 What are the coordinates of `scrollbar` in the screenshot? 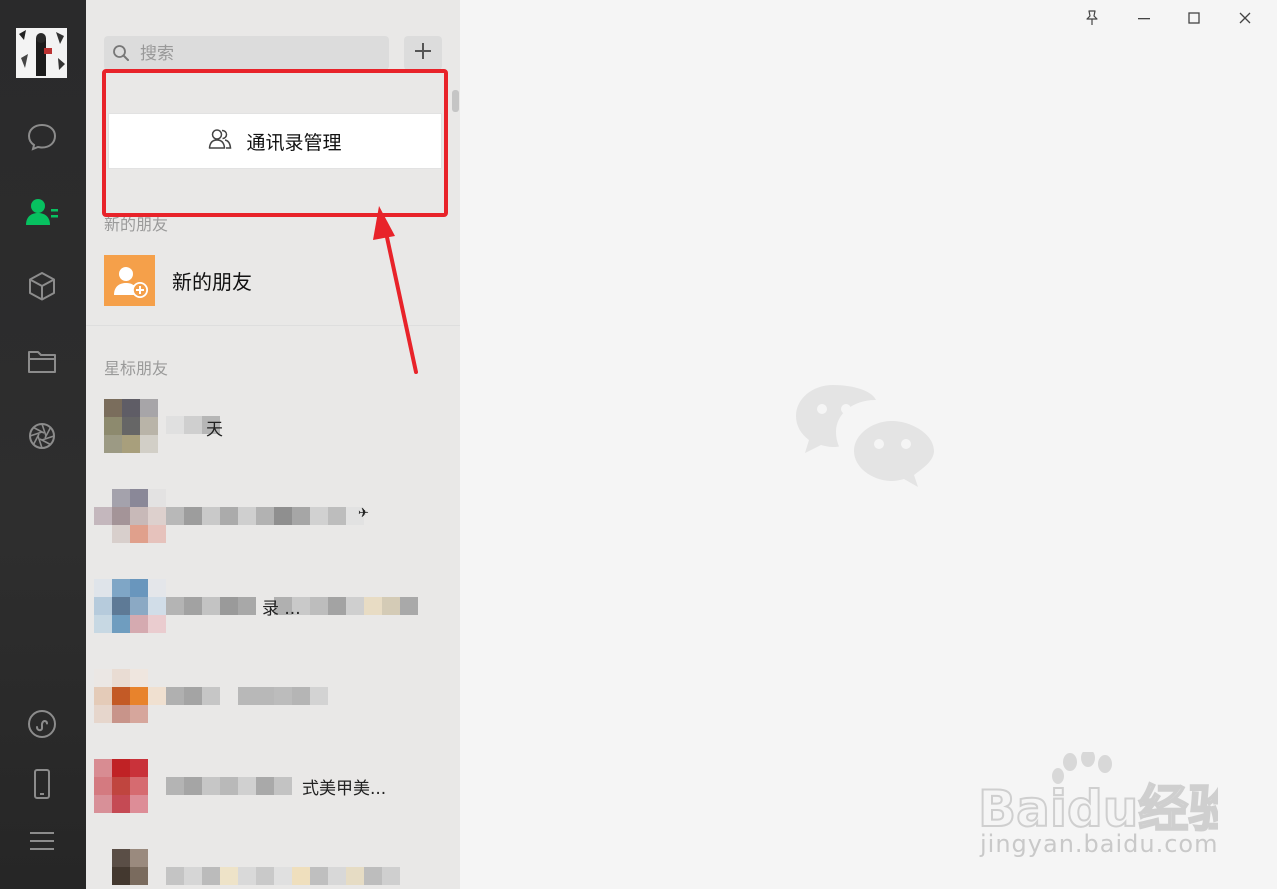 It's located at (455, 101).